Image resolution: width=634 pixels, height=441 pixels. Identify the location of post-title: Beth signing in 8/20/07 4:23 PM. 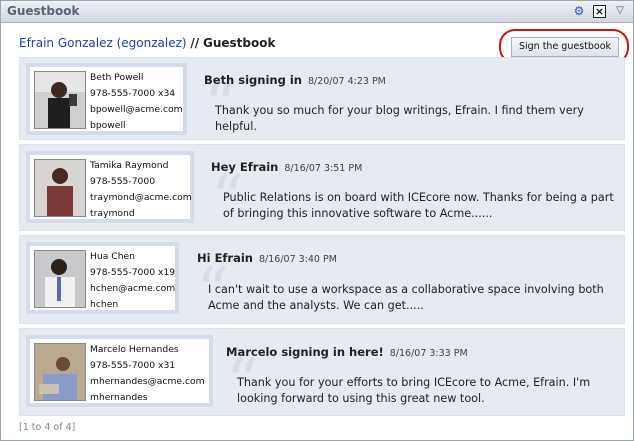
(295, 80).